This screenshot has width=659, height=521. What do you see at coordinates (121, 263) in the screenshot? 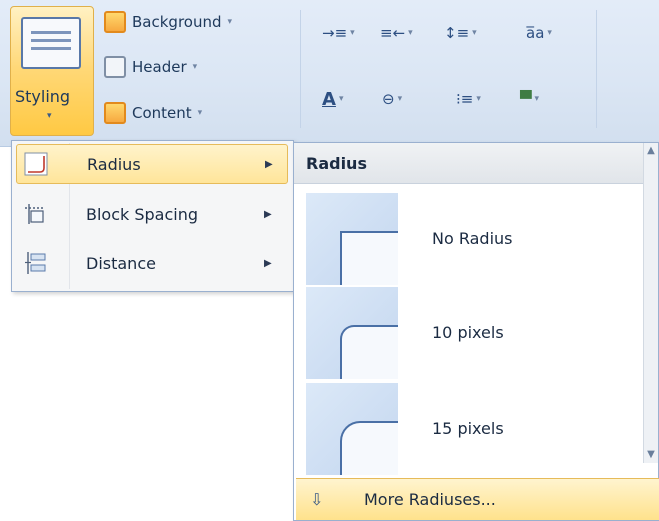
I see `menu-item-label: Distance` at bounding box center [121, 263].